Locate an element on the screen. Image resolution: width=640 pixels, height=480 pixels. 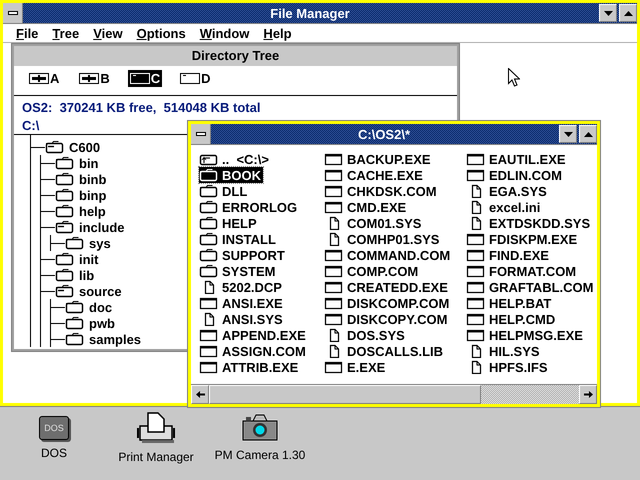
directory-node: bin is located at coordinates (76, 163).